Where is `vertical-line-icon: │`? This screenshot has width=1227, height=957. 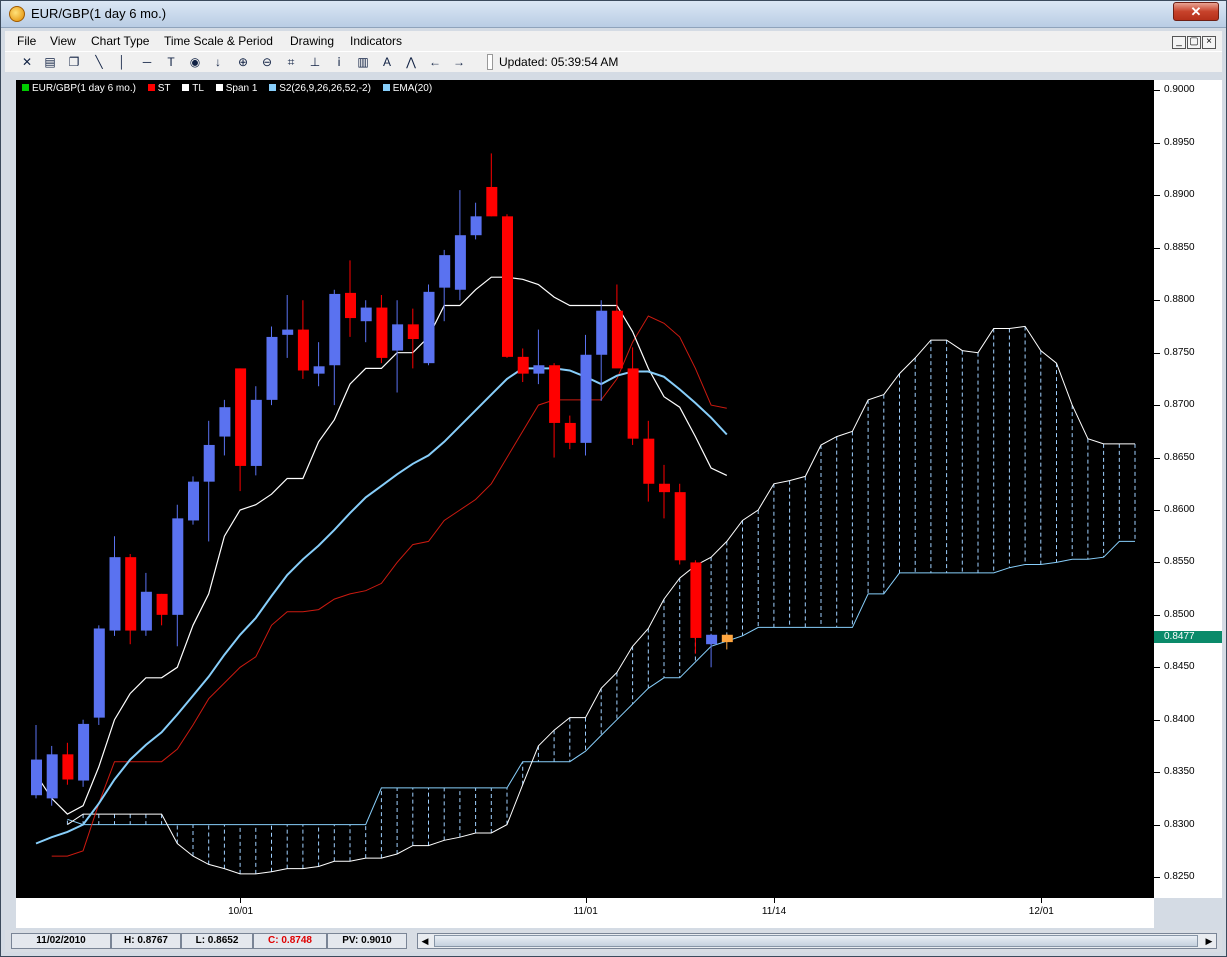
vertical-line-icon: │ is located at coordinates (122, 62).